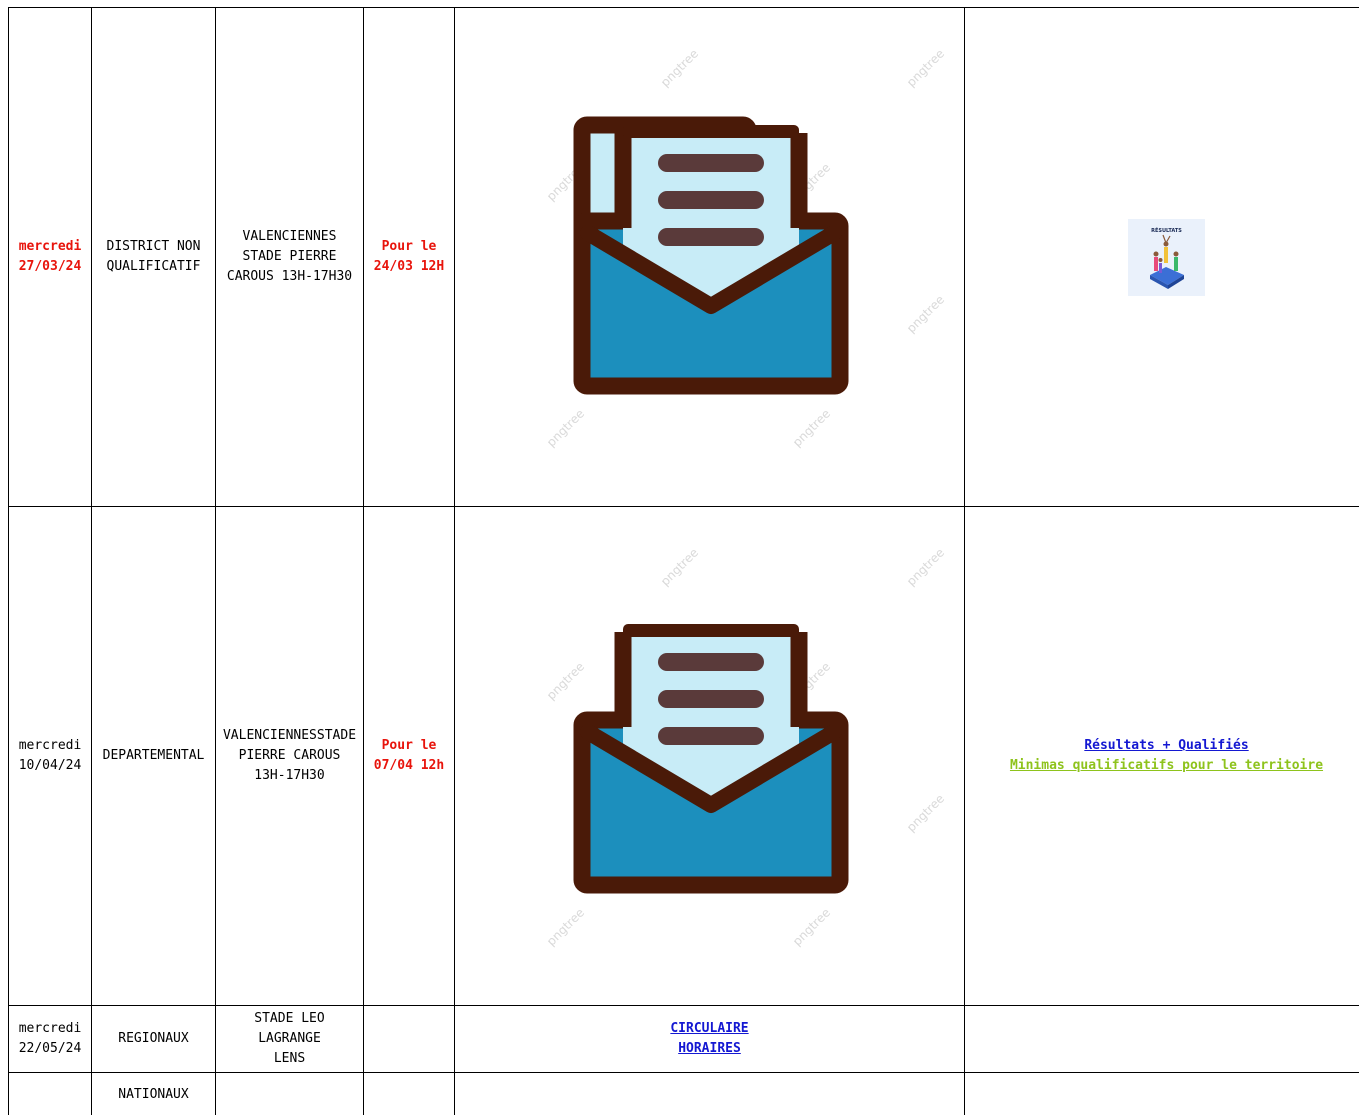 The image size is (1359, 1115). I want to click on qualifying-minimums-link: Minimas qualificatifs pour le territoire, so click(1162, 766).